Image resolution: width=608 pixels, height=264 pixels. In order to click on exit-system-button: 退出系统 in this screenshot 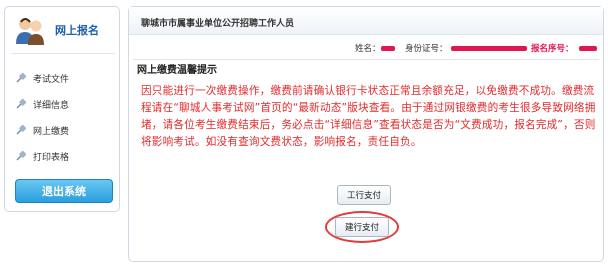, I will do `click(64, 191)`.